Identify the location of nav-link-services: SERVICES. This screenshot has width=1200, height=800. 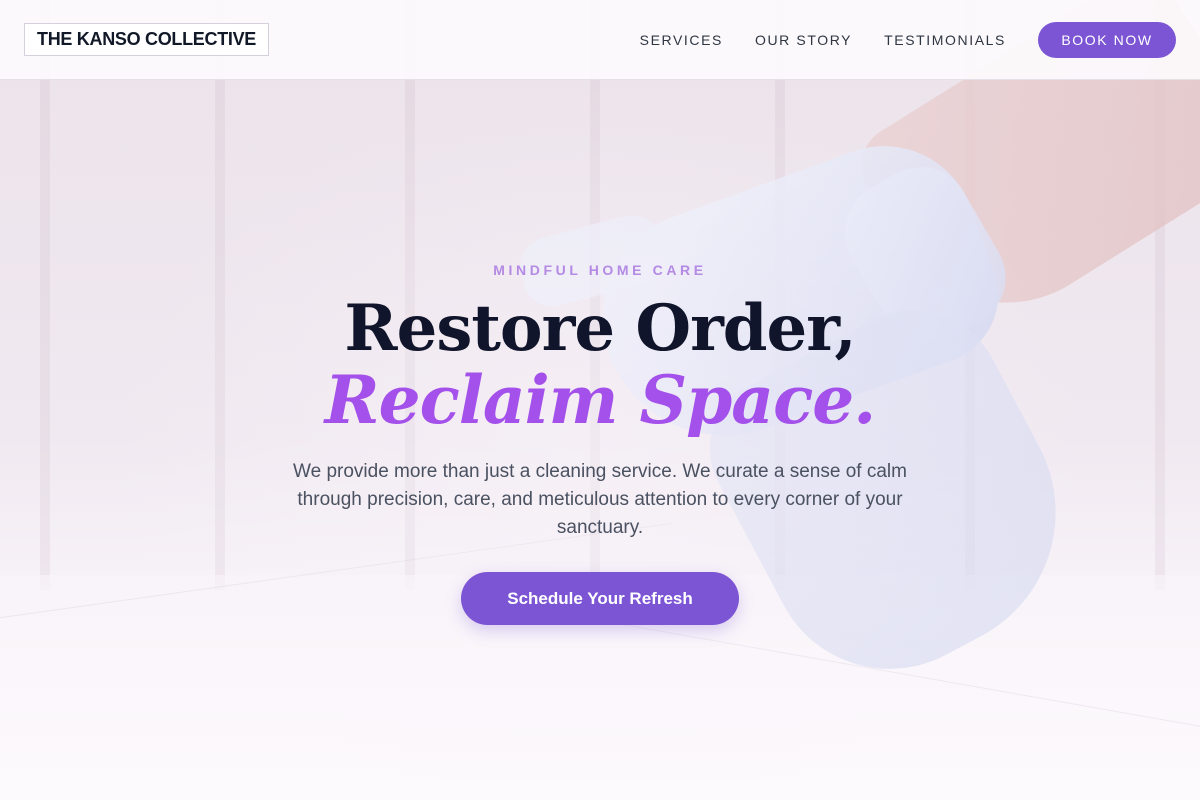
(681, 40).